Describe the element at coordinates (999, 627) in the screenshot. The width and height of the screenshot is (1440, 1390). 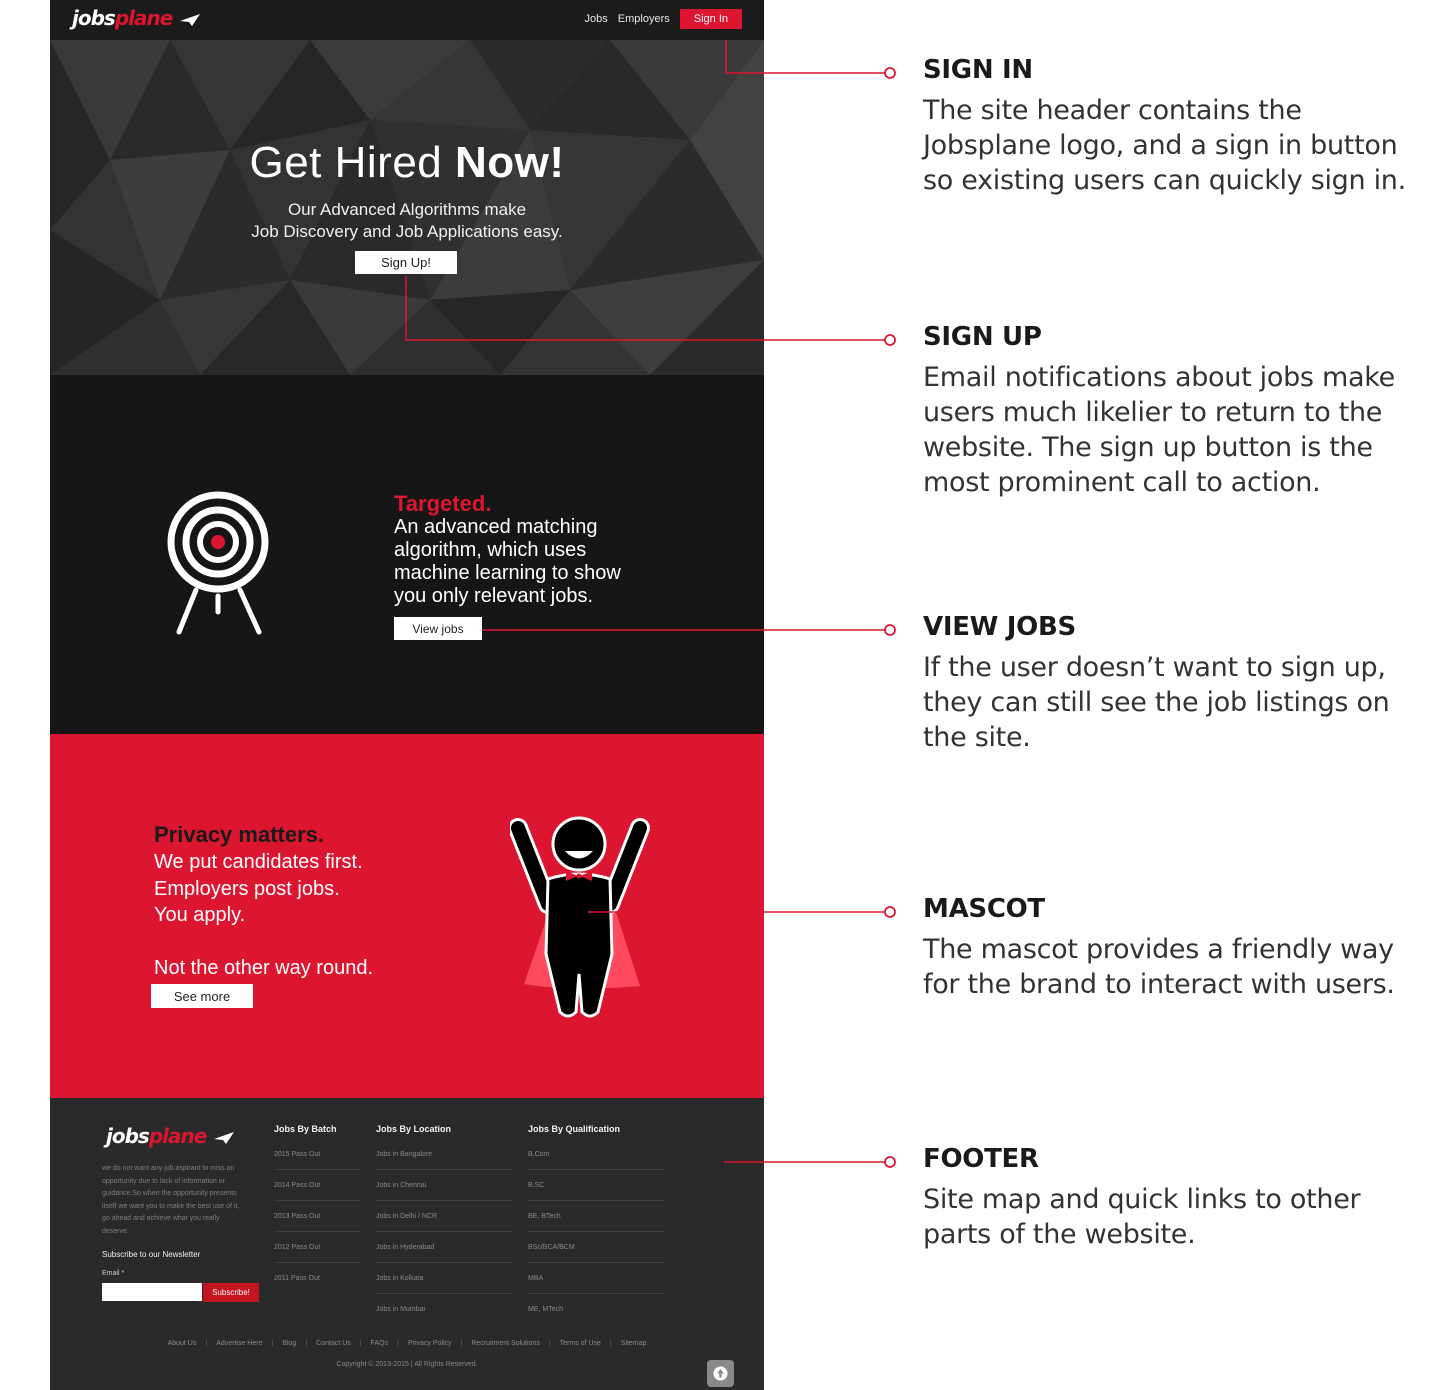
I see `annotation-title: VIEW JOBS` at that location.